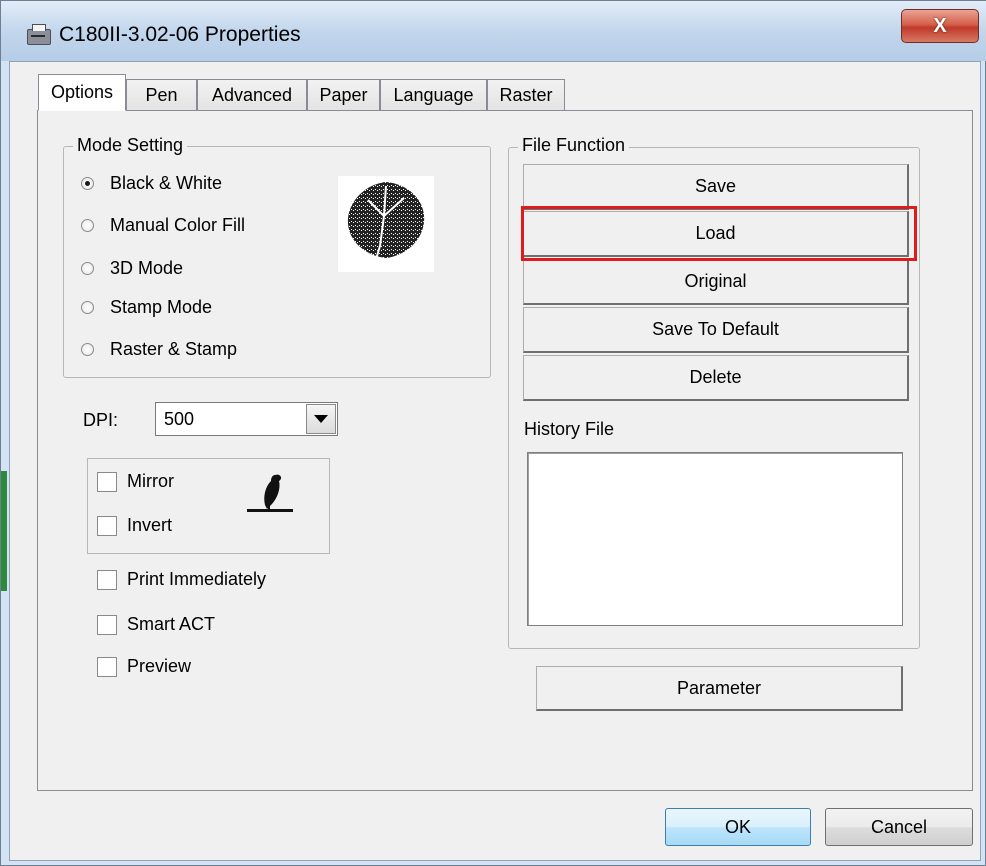 Image resolution: width=986 pixels, height=866 pixels. Describe the element at coordinates (715, 539) in the screenshot. I see `history-file-list` at that location.